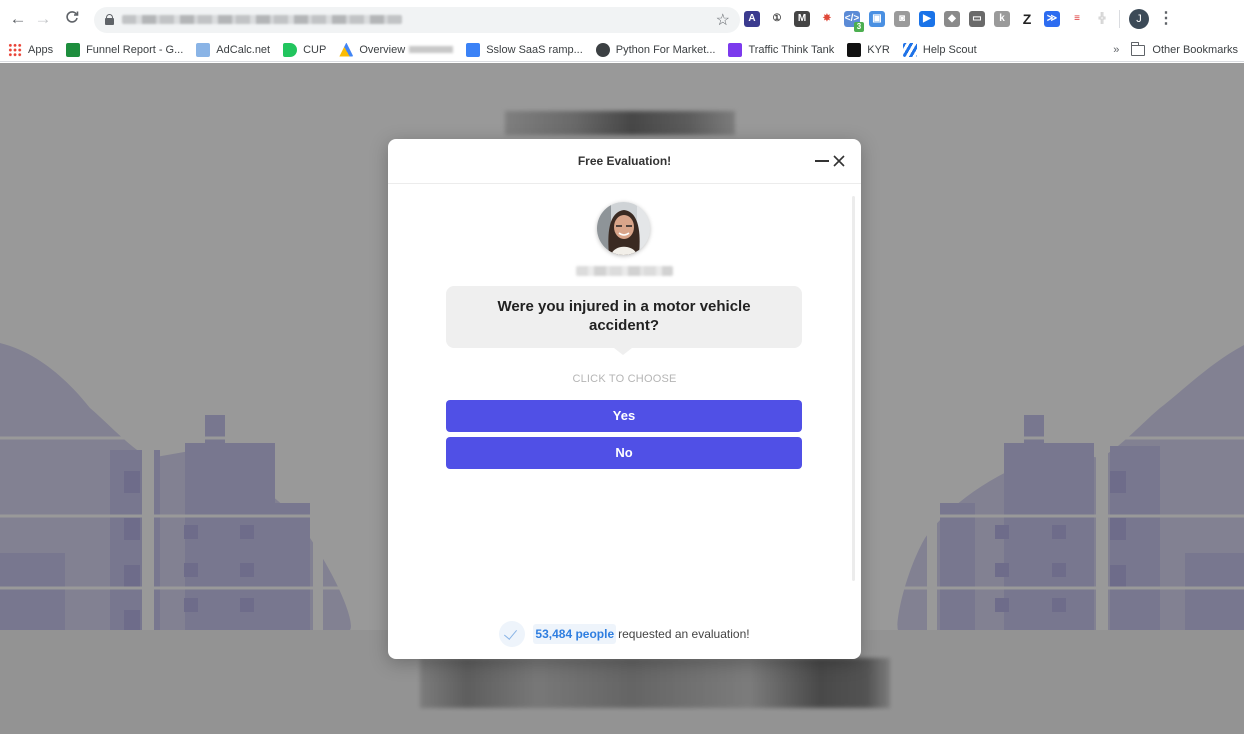 This screenshot has width=1244, height=734. What do you see at coordinates (1138, 48) in the screenshot?
I see `folder-icon` at bounding box center [1138, 48].